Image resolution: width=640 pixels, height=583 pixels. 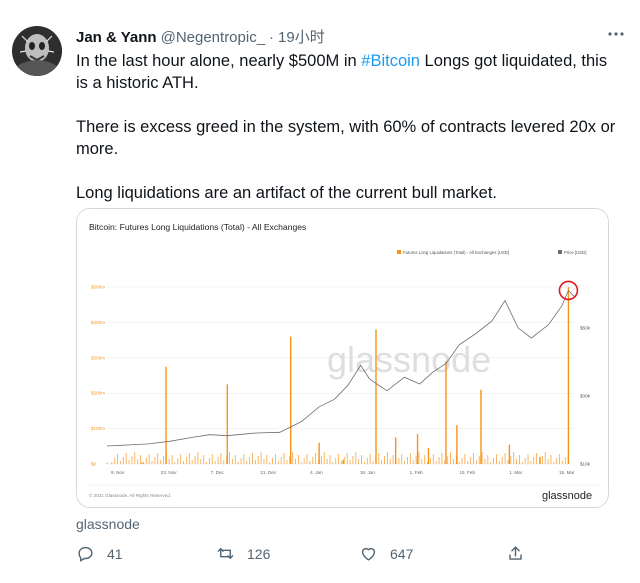 What do you see at coordinates (98, 322) in the screenshot?
I see `y-left-tick-label: $400m` at bounding box center [98, 322].